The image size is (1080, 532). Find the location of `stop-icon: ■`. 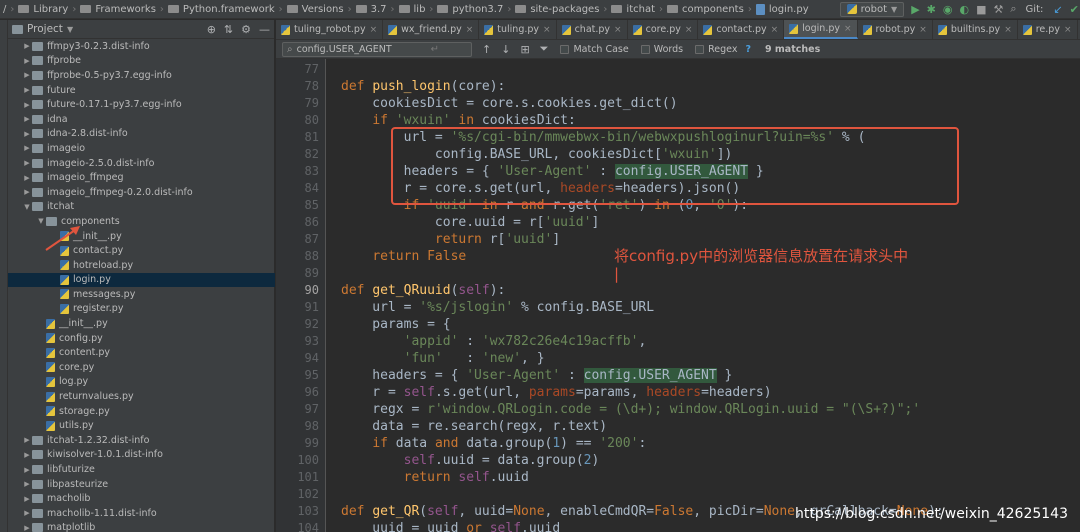

stop-icon: ■ is located at coordinates (981, 9).